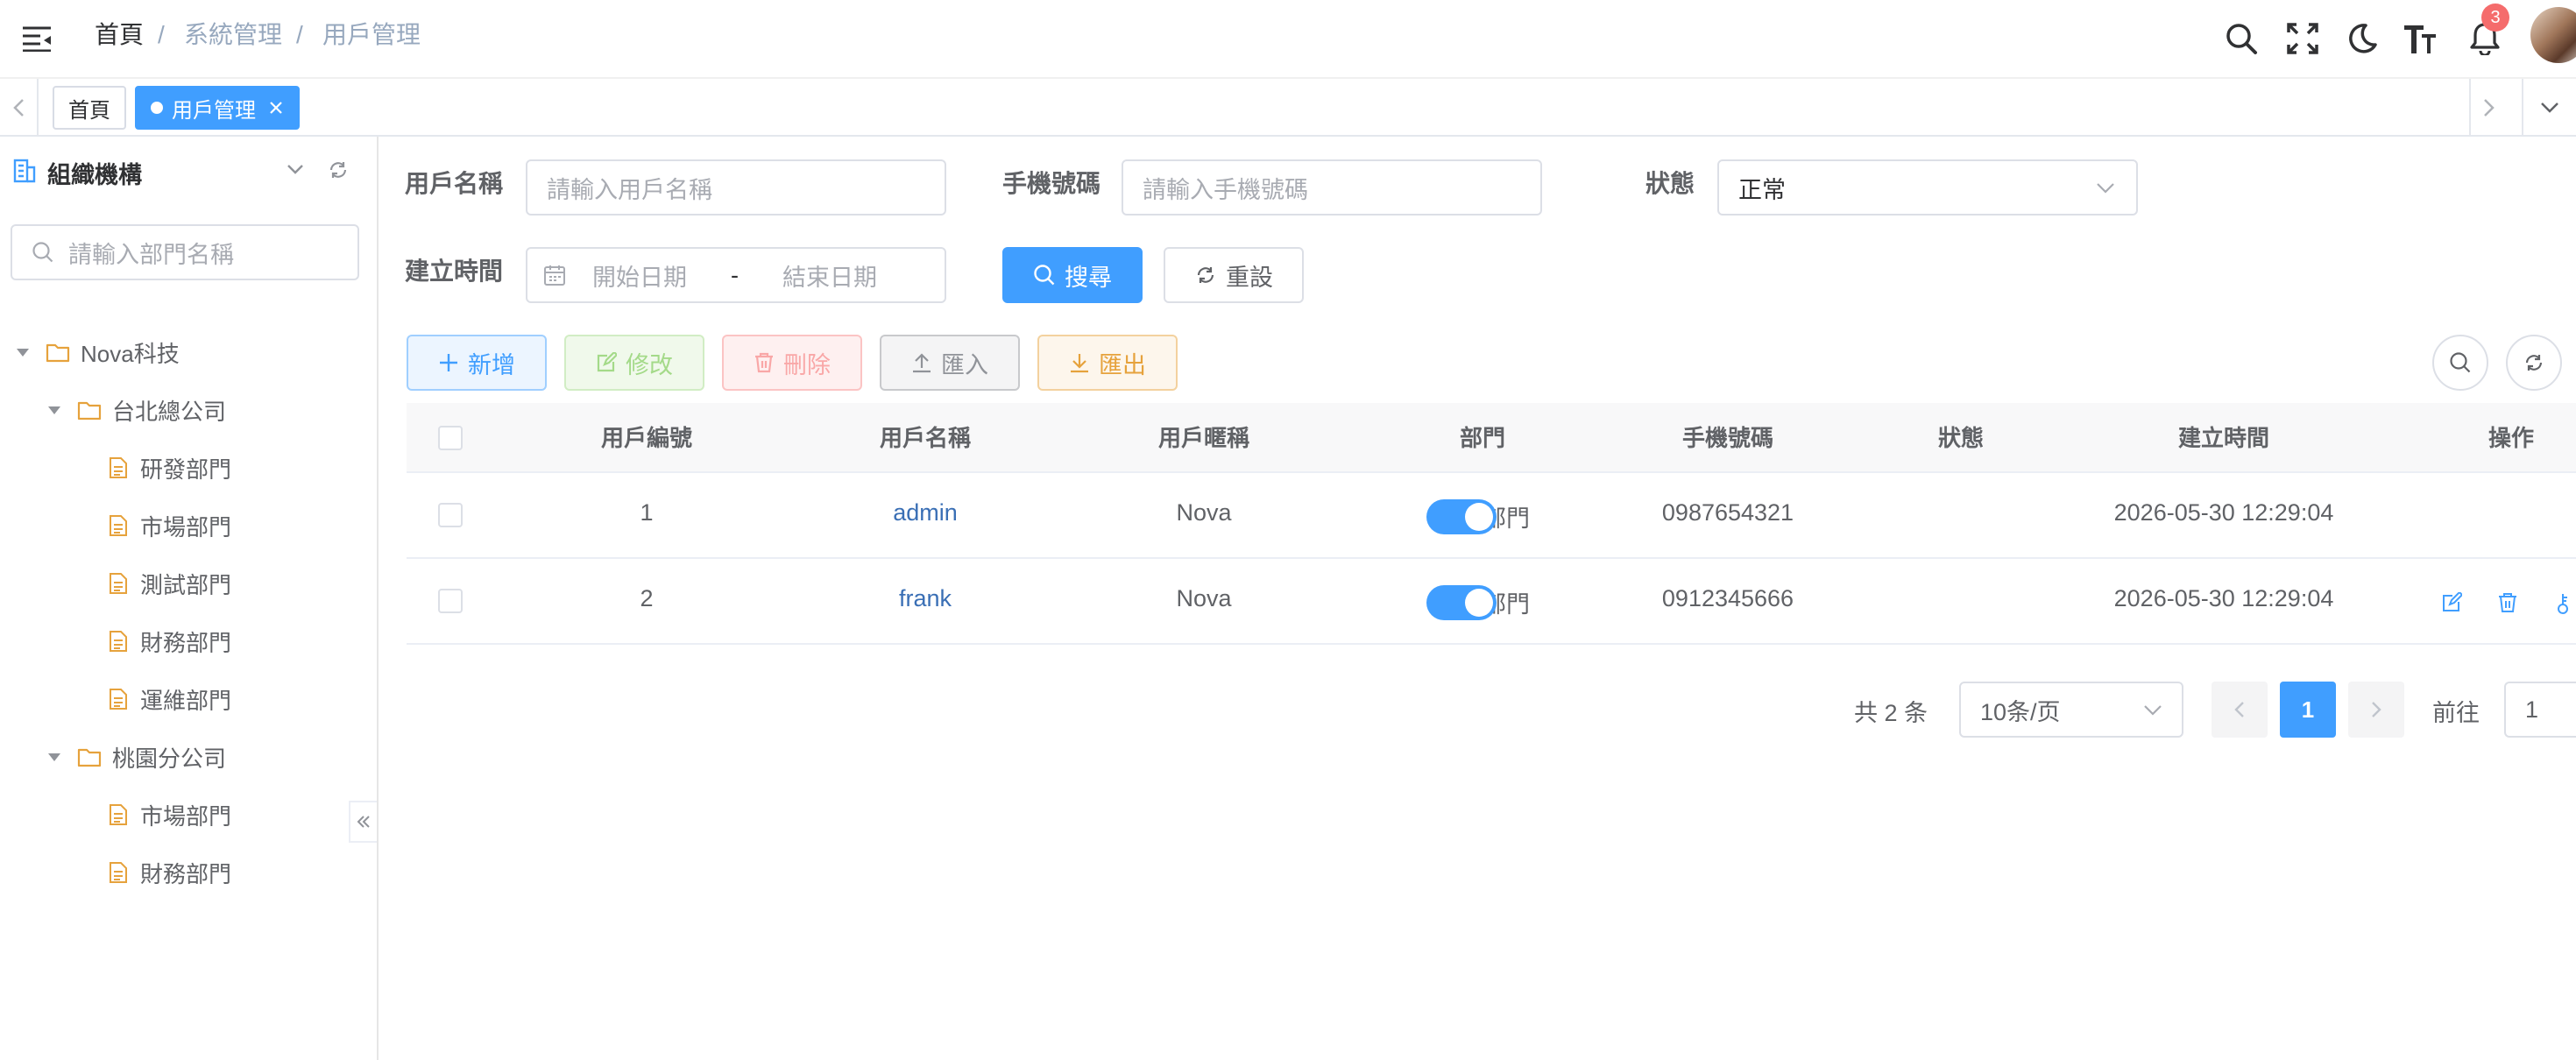 Image resolution: width=2576 pixels, height=1060 pixels. What do you see at coordinates (764, 362) in the screenshot?
I see `trash-icon` at bounding box center [764, 362].